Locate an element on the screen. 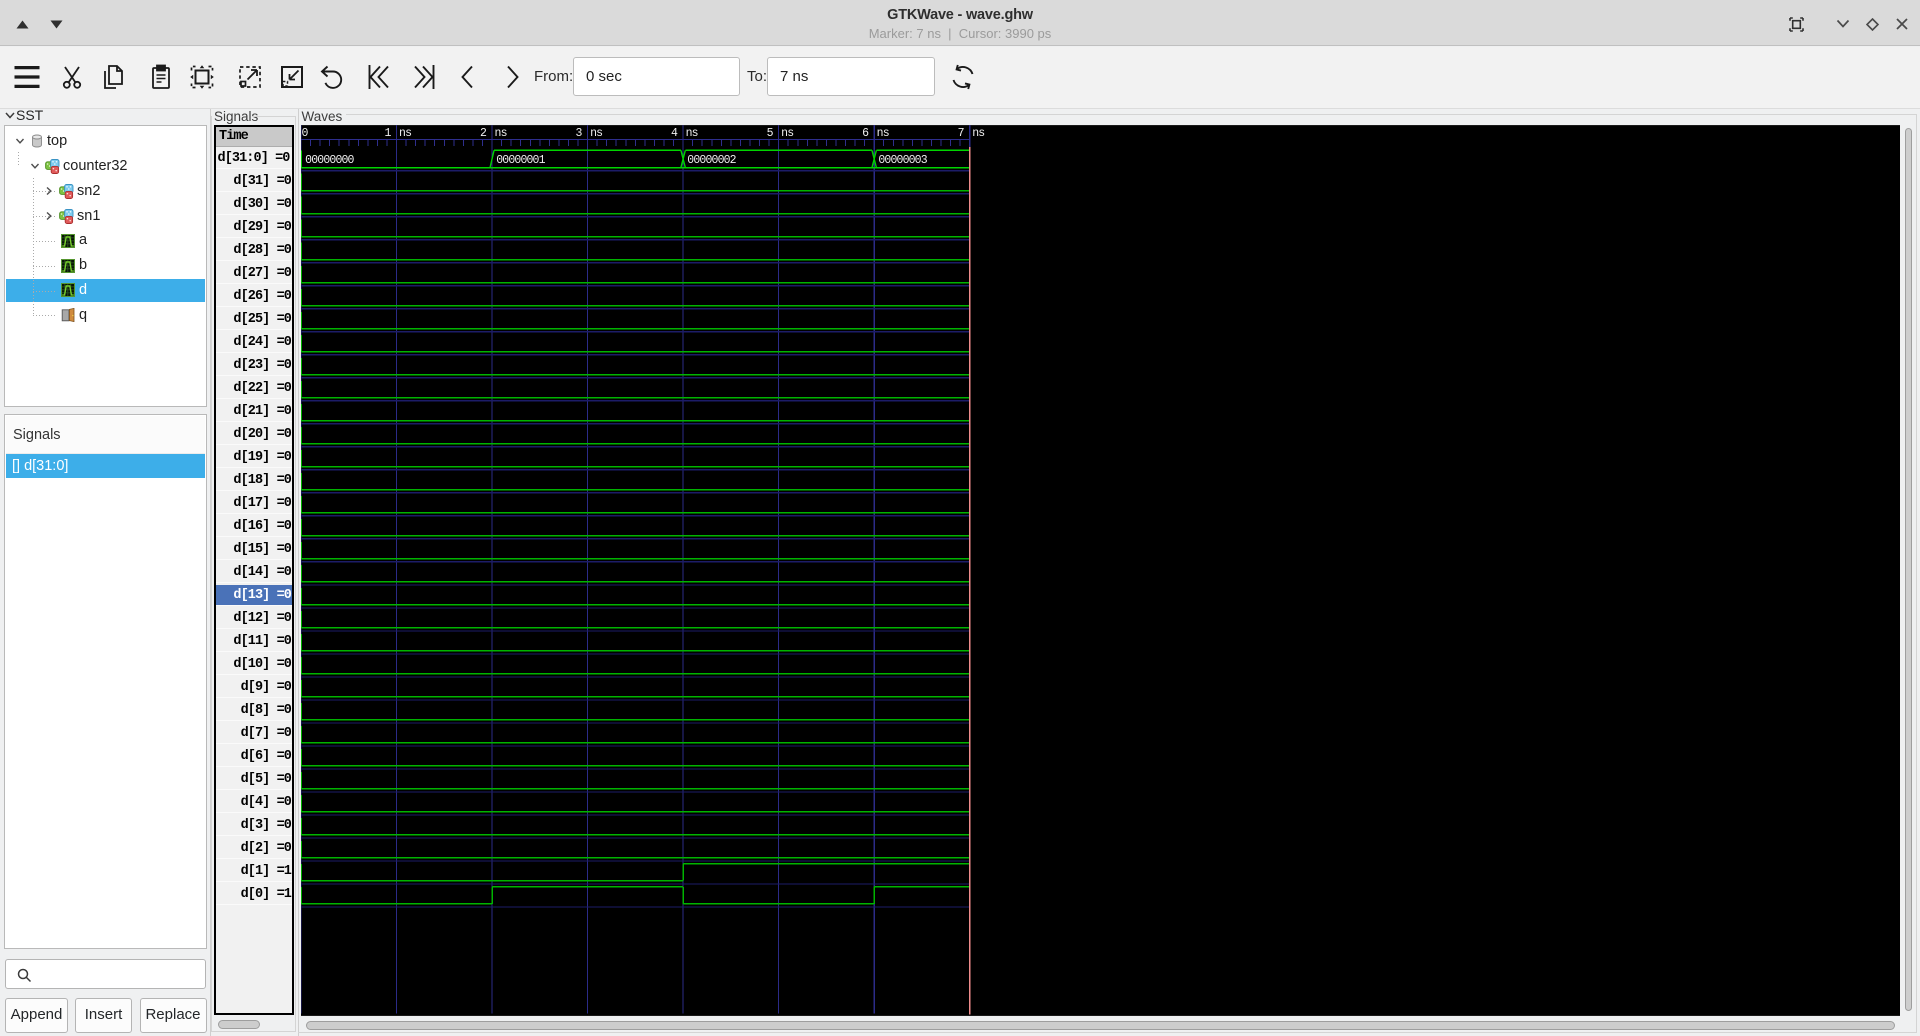 The image size is (1920, 1036). svg-text: 4 is located at coordinates (674, 133).